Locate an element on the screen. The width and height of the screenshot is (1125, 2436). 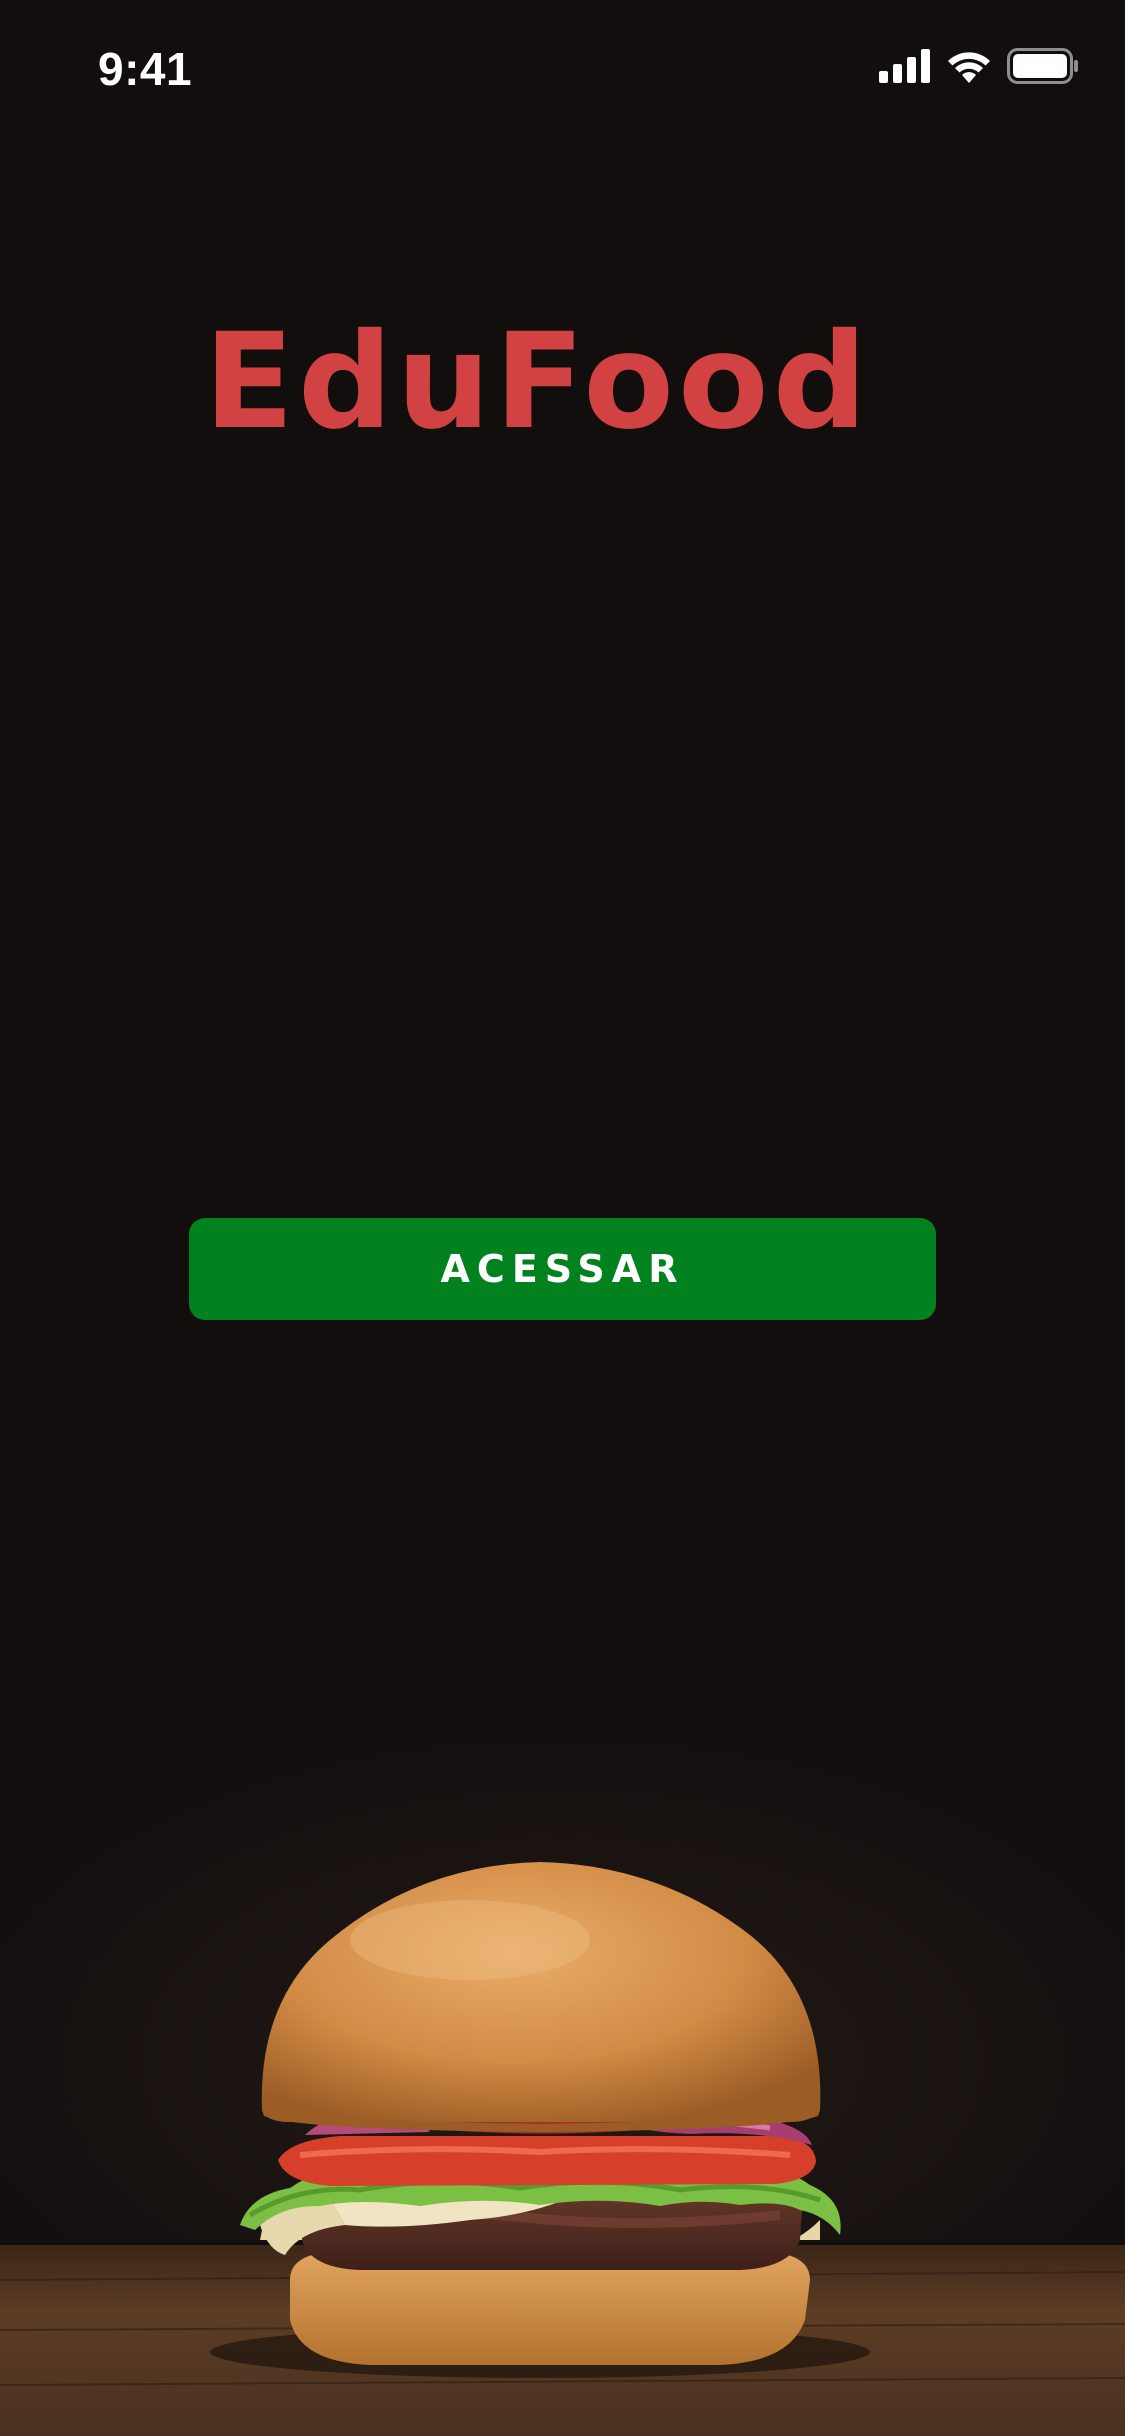
status-bar: 9:41 is located at coordinates (562, 70).